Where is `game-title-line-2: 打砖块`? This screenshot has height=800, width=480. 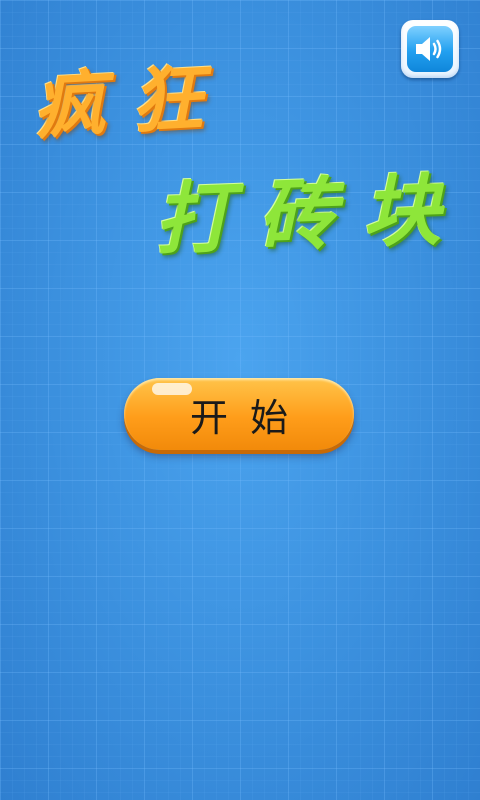
game-title-line-2: 打砖块 is located at coordinates (310, 215).